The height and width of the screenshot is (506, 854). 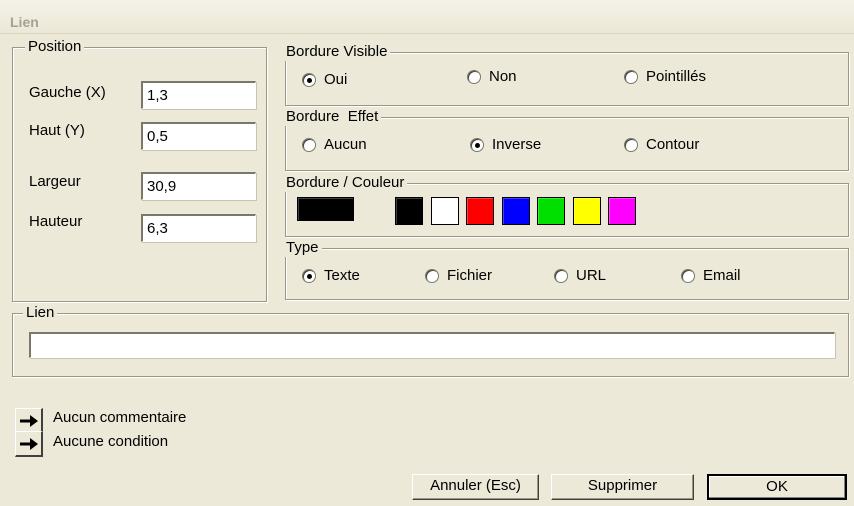 What do you see at coordinates (337, 52) in the screenshot?
I see `bordure-visible-legend: Bordure Visible` at bounding box center [337, 52].